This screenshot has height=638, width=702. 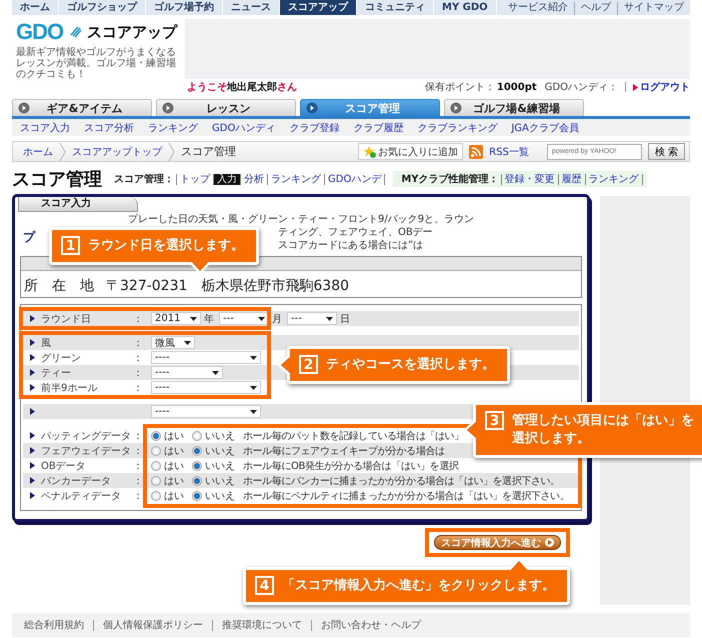 I want to click on unit-label: 日, so click(x=345, y=319).